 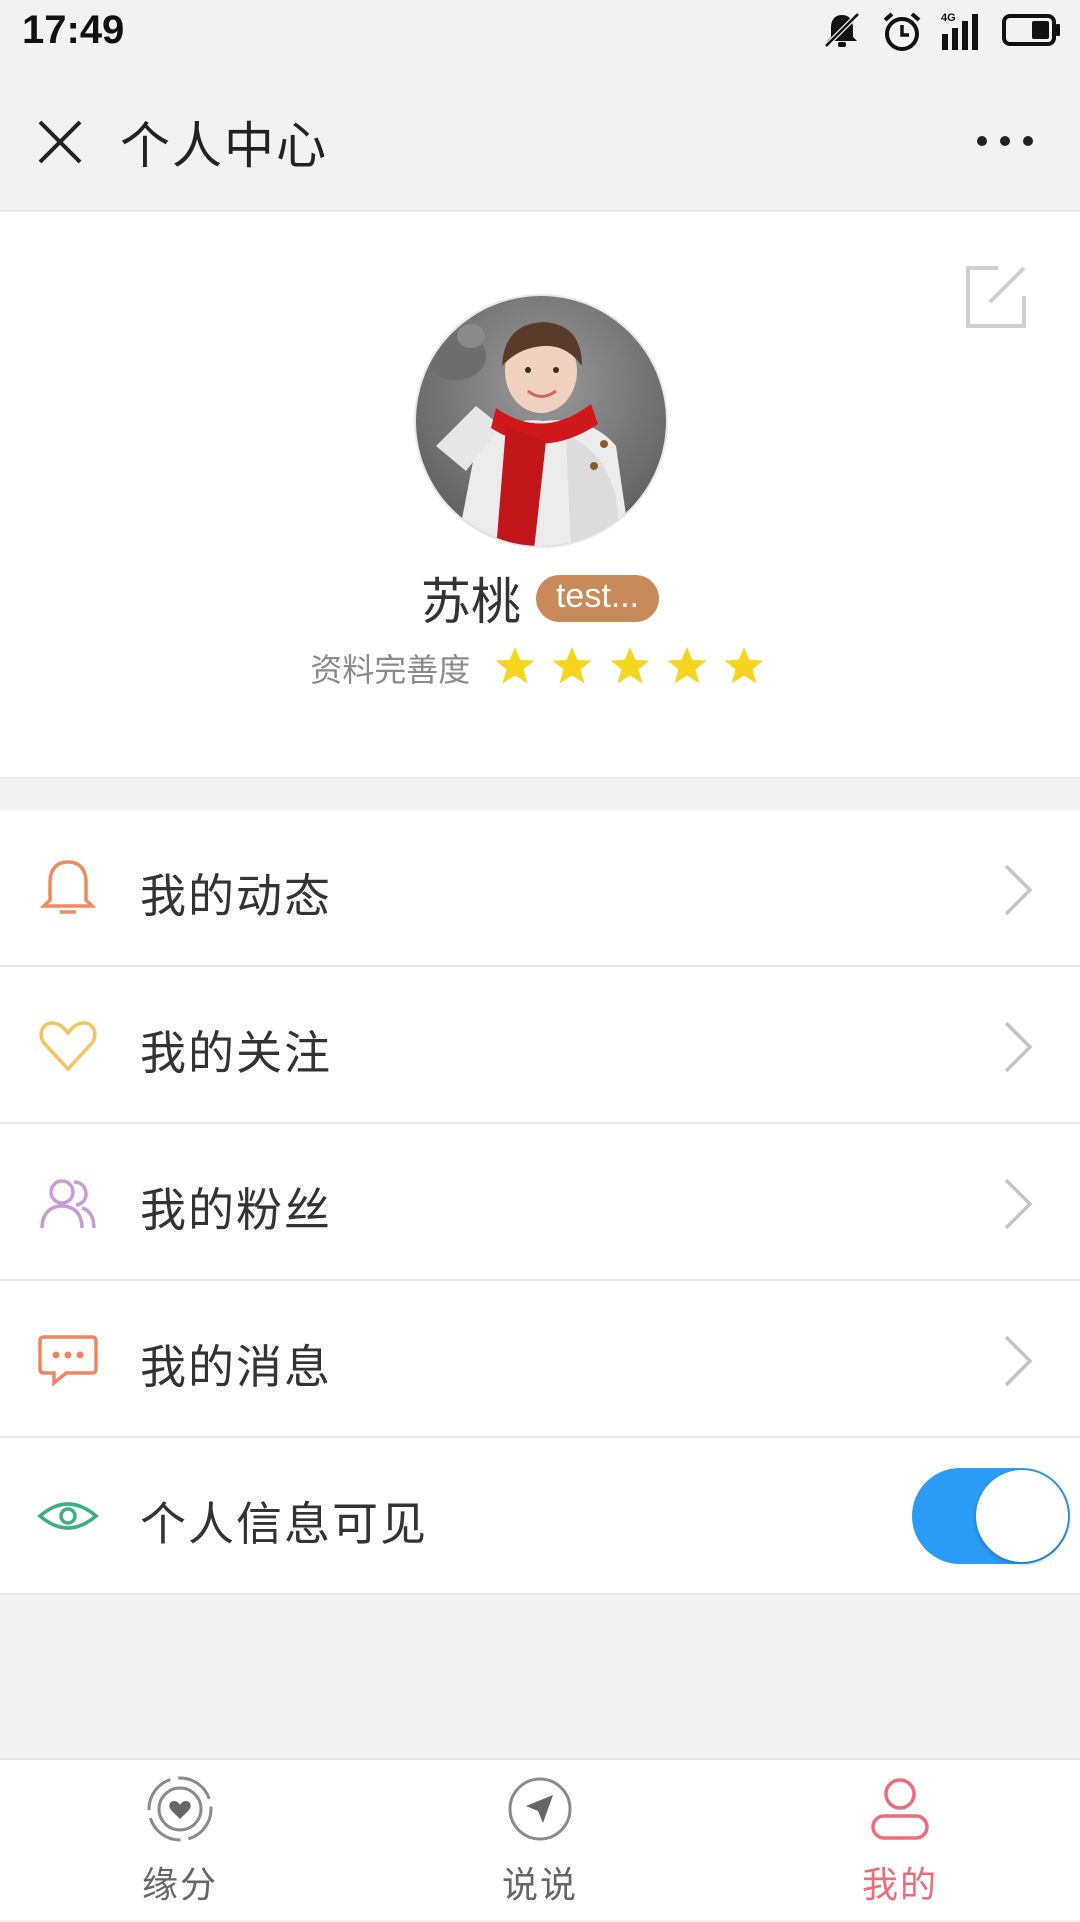 What do you see at coordinates (236, 1367) in the screenshot?
I see `menu-item-label: 我的消息` at bounding box center [236, 1367].